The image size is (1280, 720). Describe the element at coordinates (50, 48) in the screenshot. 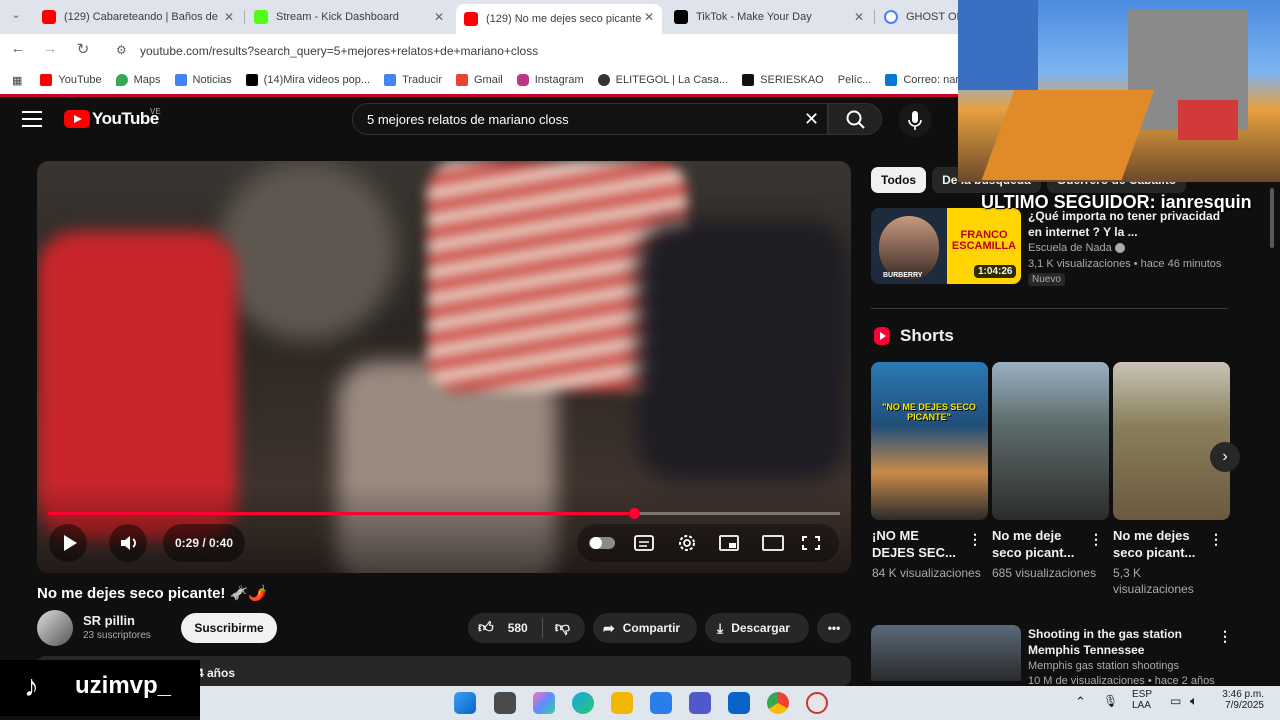

I see `forward-arrow-icon: →` at that location.